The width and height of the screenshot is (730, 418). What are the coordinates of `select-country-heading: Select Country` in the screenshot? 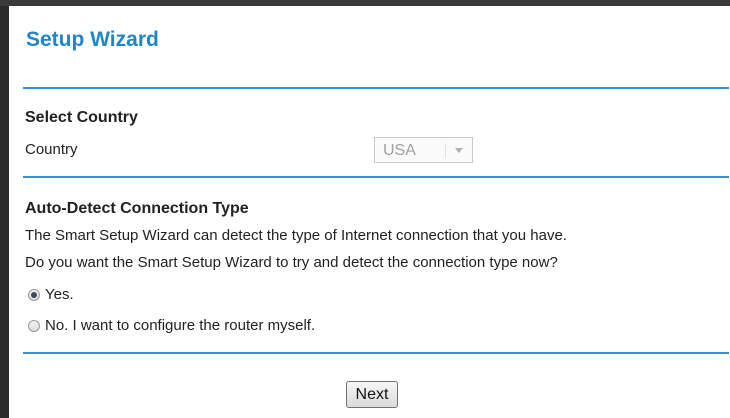 It's located at (81, 117).